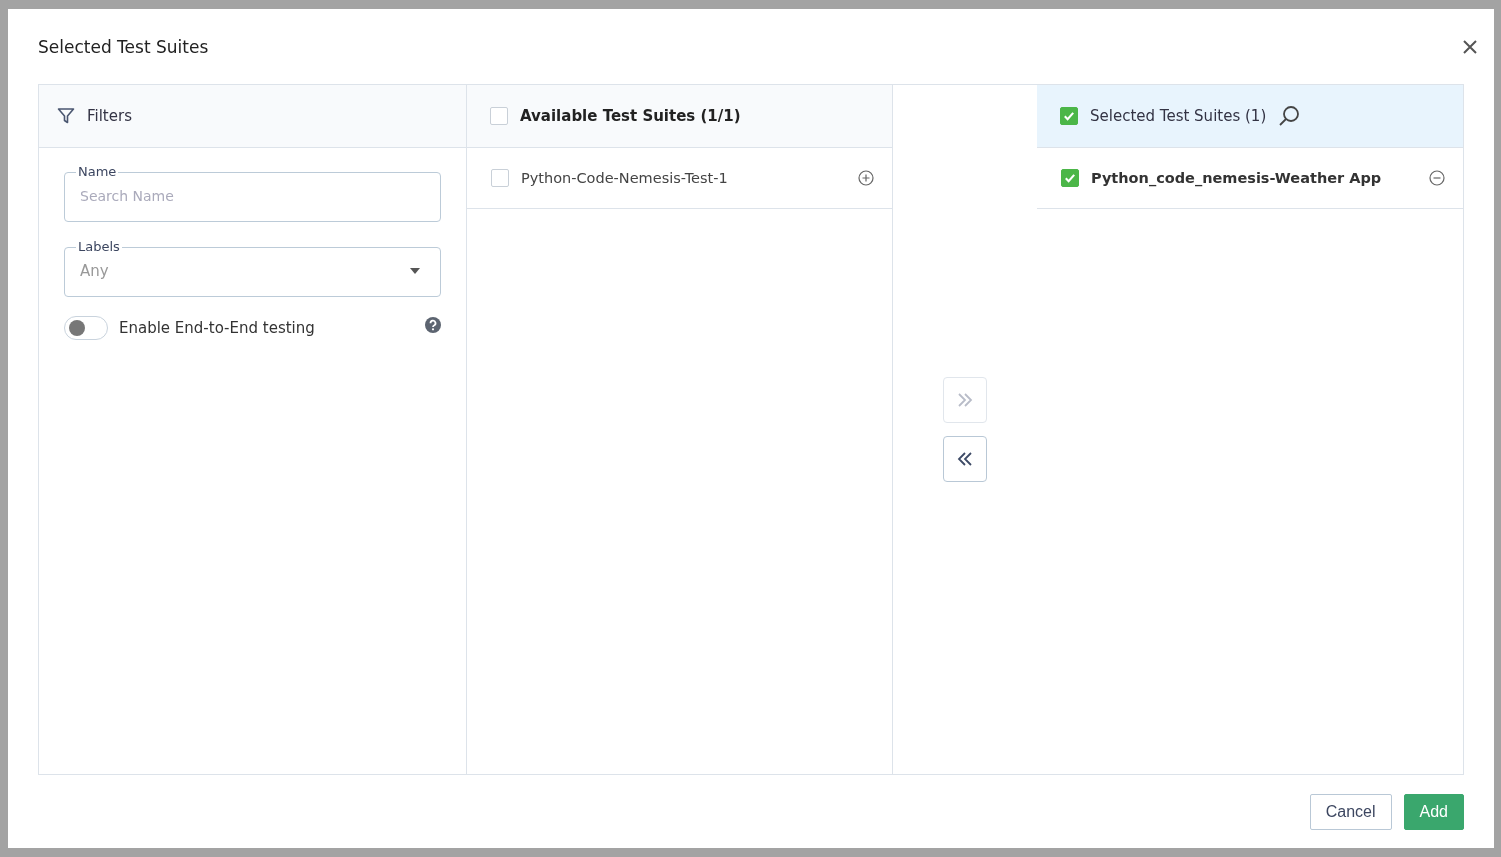 This screenshot has width=1501, height=857. Describe the element at coordinates (683, 178) in the screenshot. I see `list-item-label: Python-Code-Nemesis-Test-1` at that location.